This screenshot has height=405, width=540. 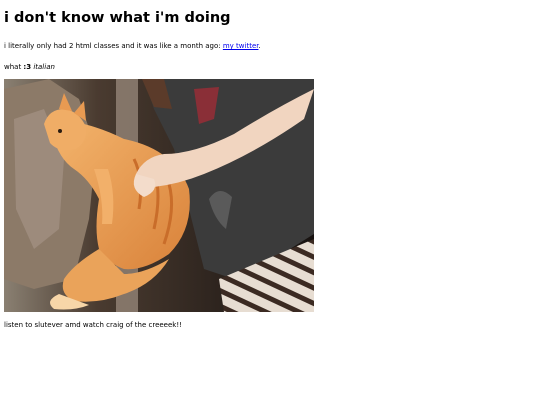 I want to click on what-bold: :3, so click(x=27, y=67).